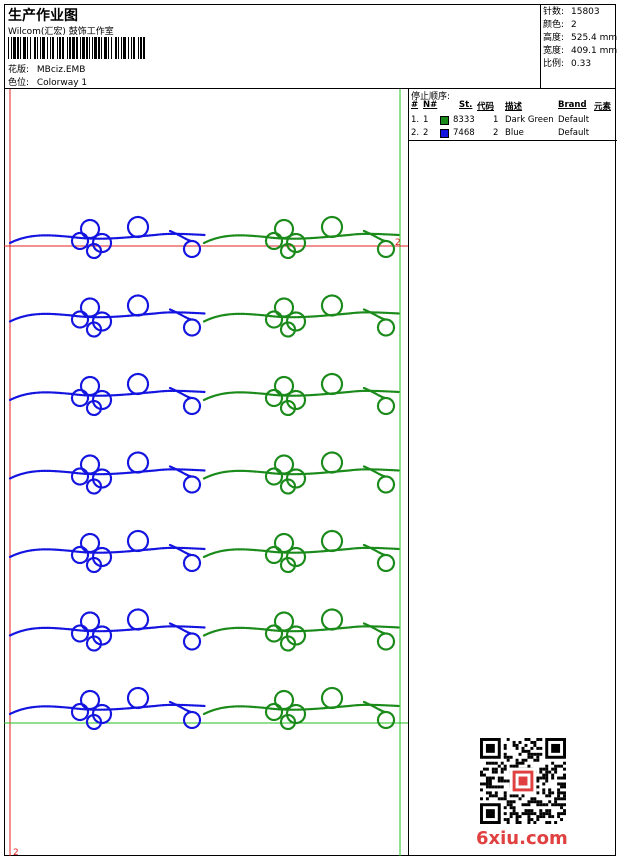  I want to click on page-subtitle: Wilcom(汇宏) 鼓饰工作室, so click(61, 32).